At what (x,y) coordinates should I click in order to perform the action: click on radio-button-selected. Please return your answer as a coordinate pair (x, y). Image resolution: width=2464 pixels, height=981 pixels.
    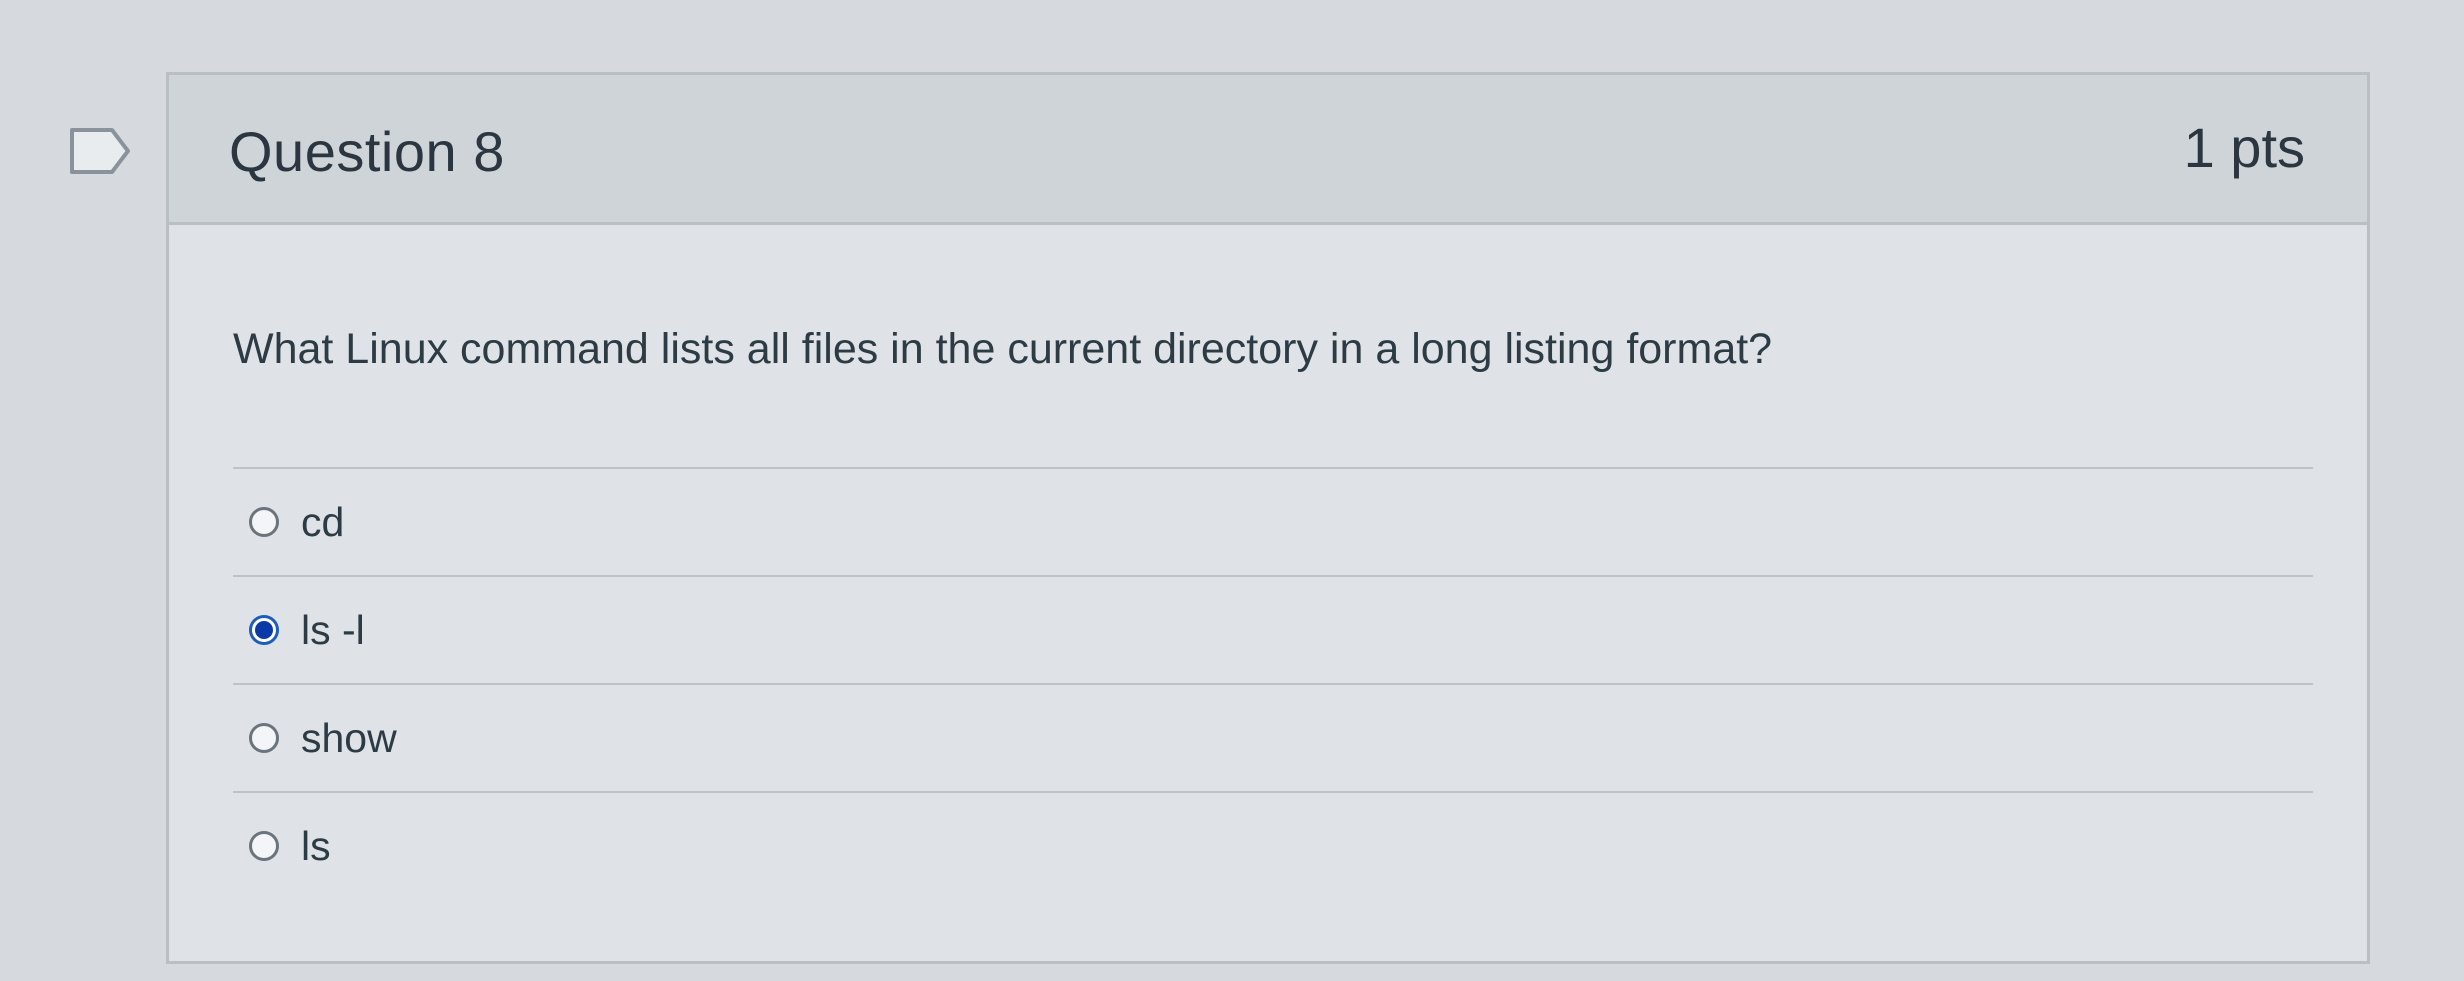
    Looking at the image, I should click on (264, 630).